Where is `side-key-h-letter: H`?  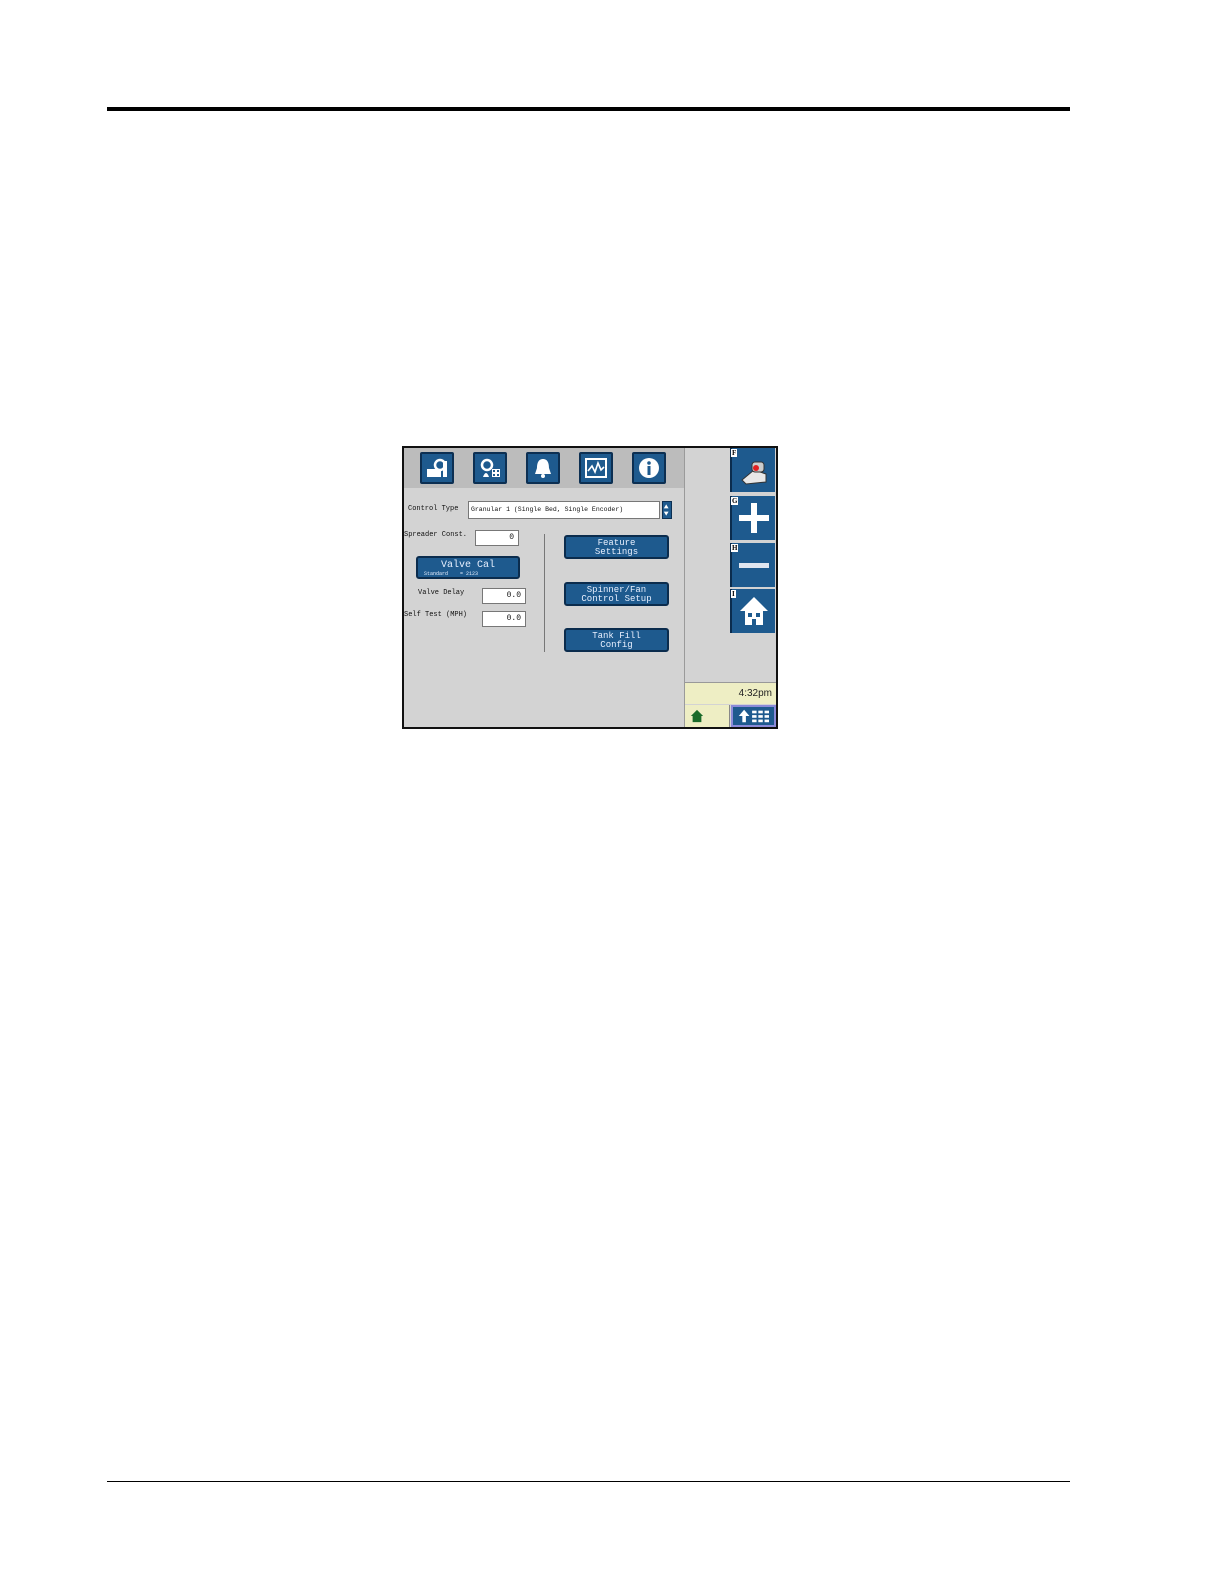
side-key-h-letter: H is located at coordinates (735, 548).